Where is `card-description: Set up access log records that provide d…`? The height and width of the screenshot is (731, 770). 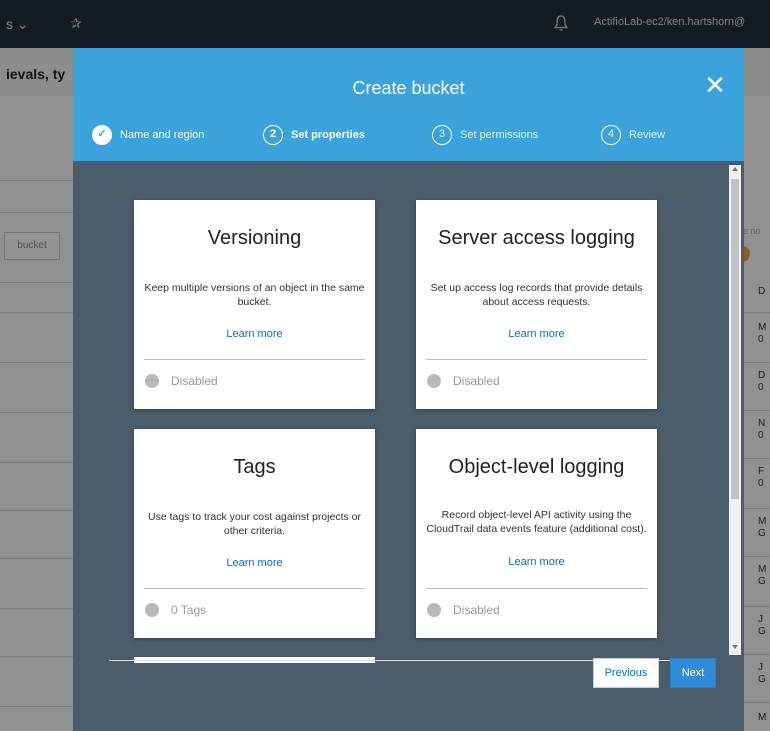
card-description: Set up access log records that provide d… is located at coordinates (536, 295).